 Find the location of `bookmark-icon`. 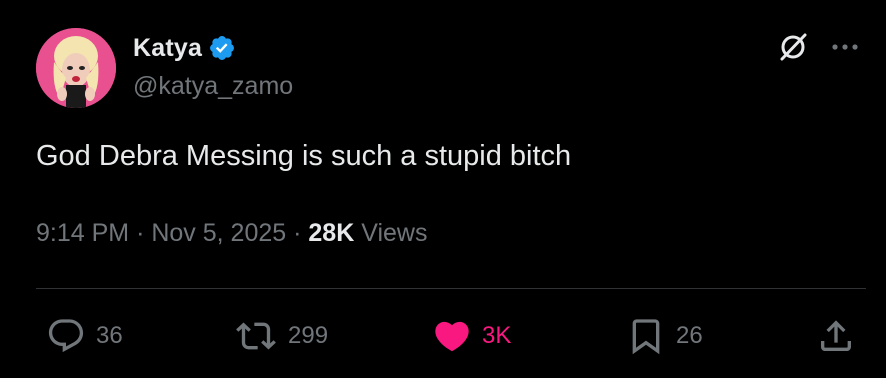

bookmark-icon is located at coordinates (646, 336).